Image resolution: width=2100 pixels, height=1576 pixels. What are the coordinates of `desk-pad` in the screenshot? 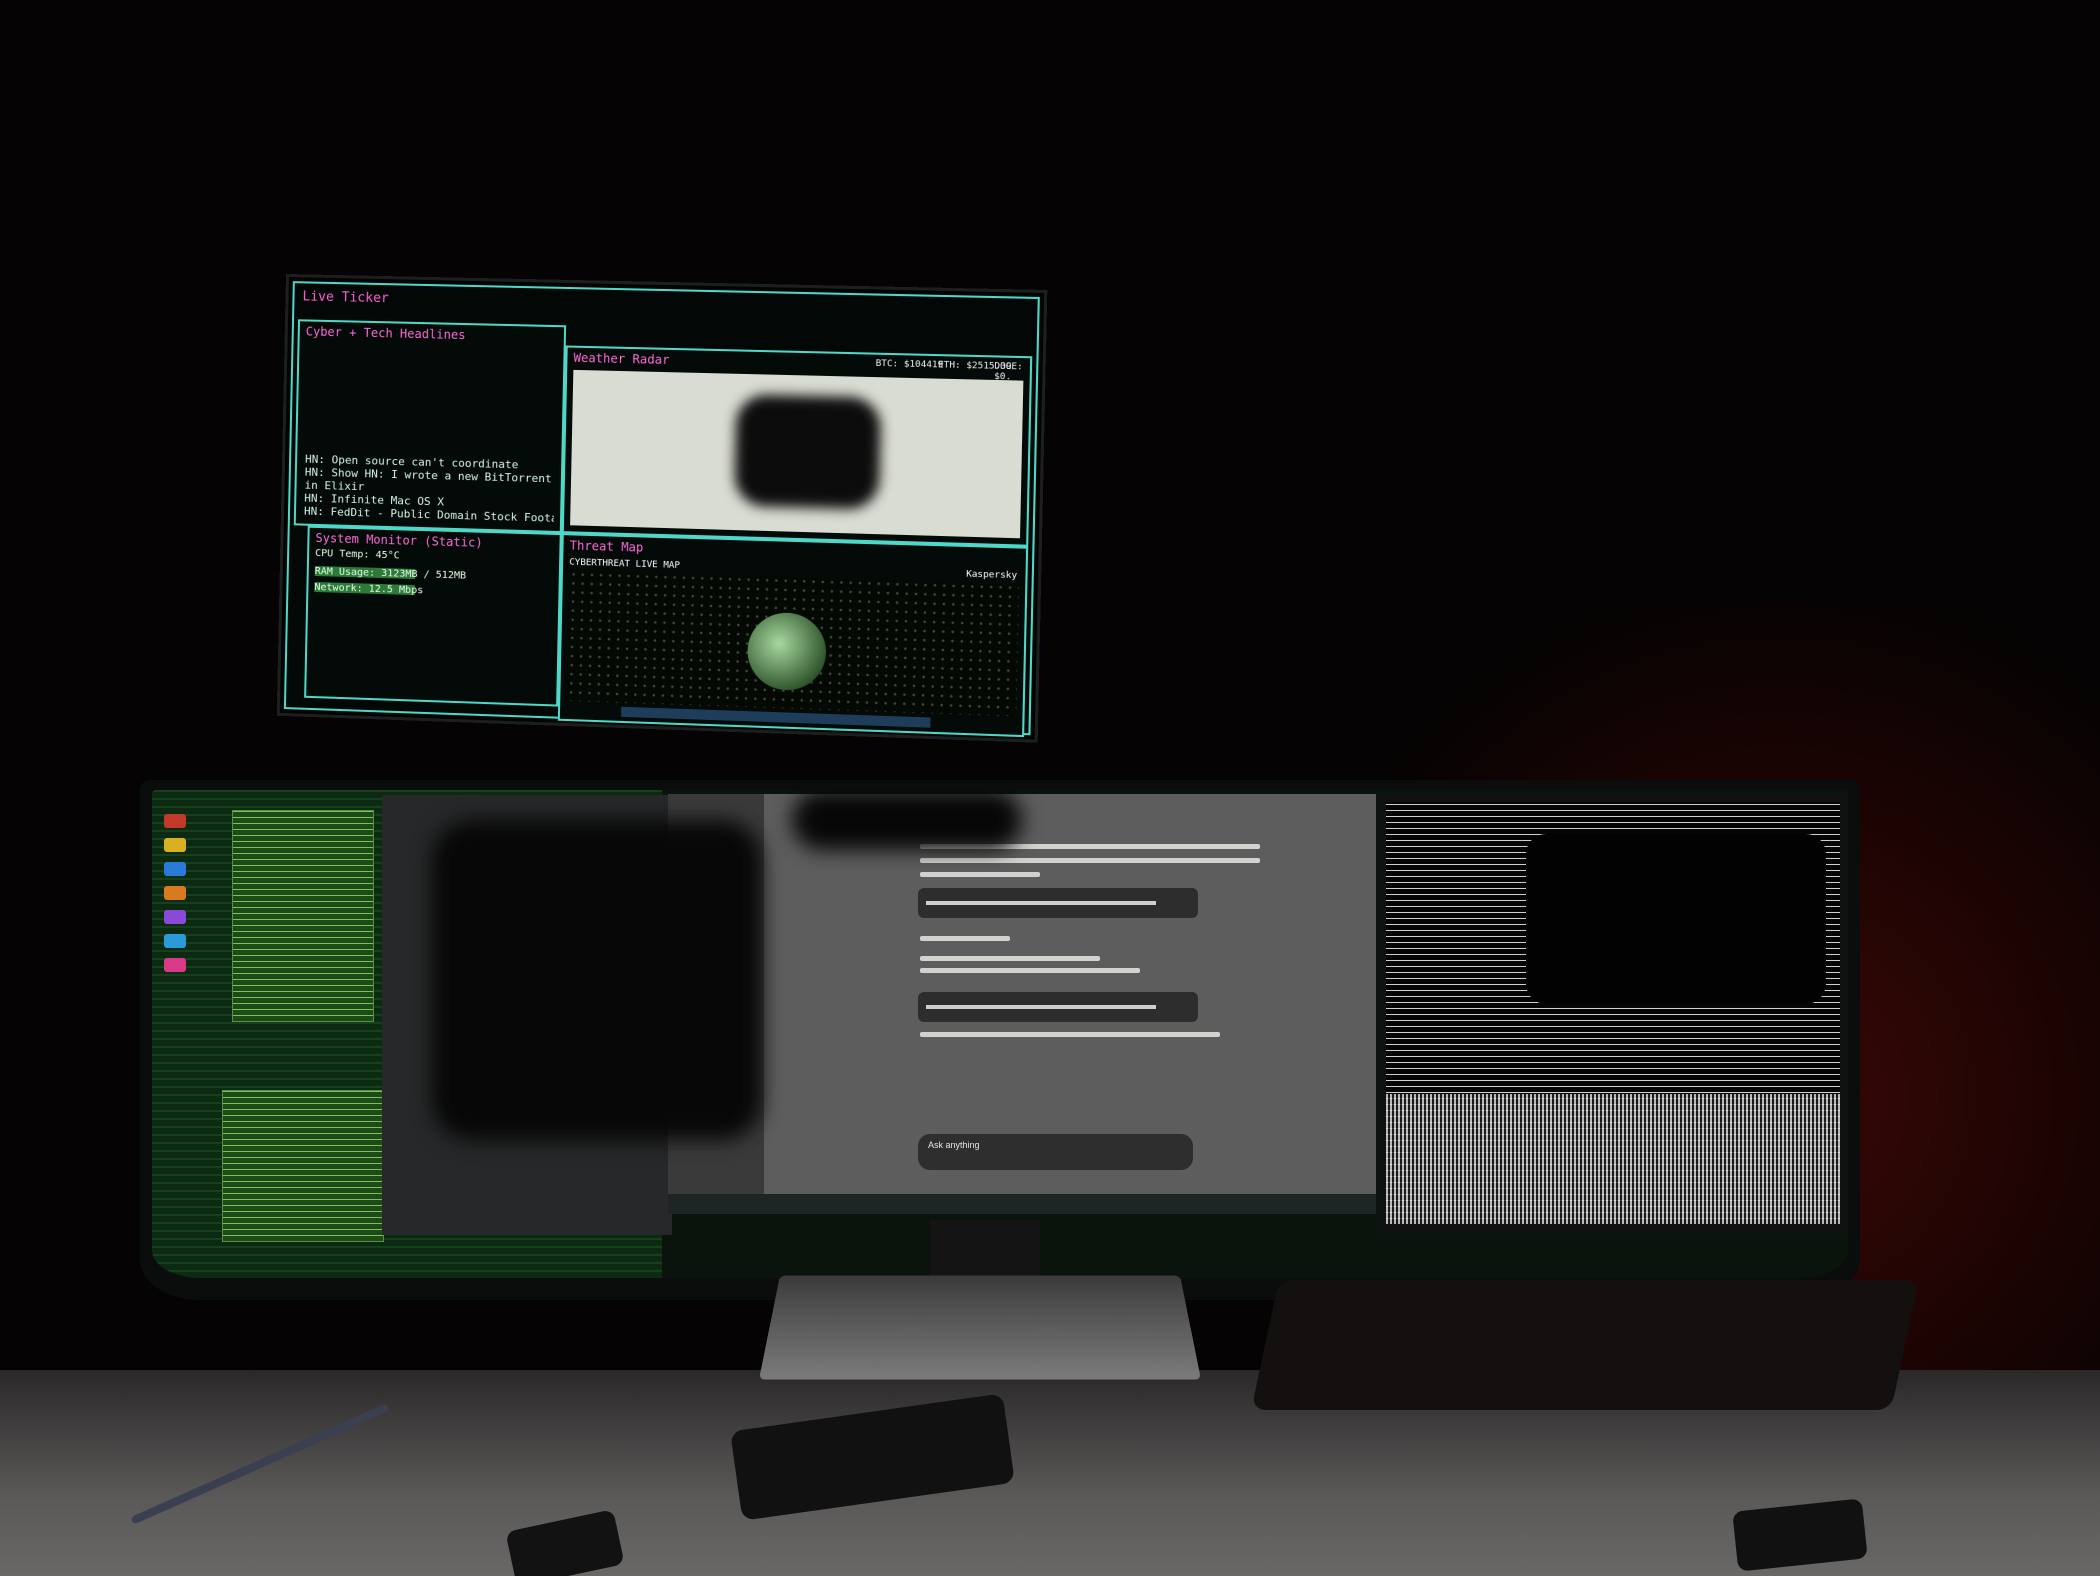 It's located at (1585, 1345).